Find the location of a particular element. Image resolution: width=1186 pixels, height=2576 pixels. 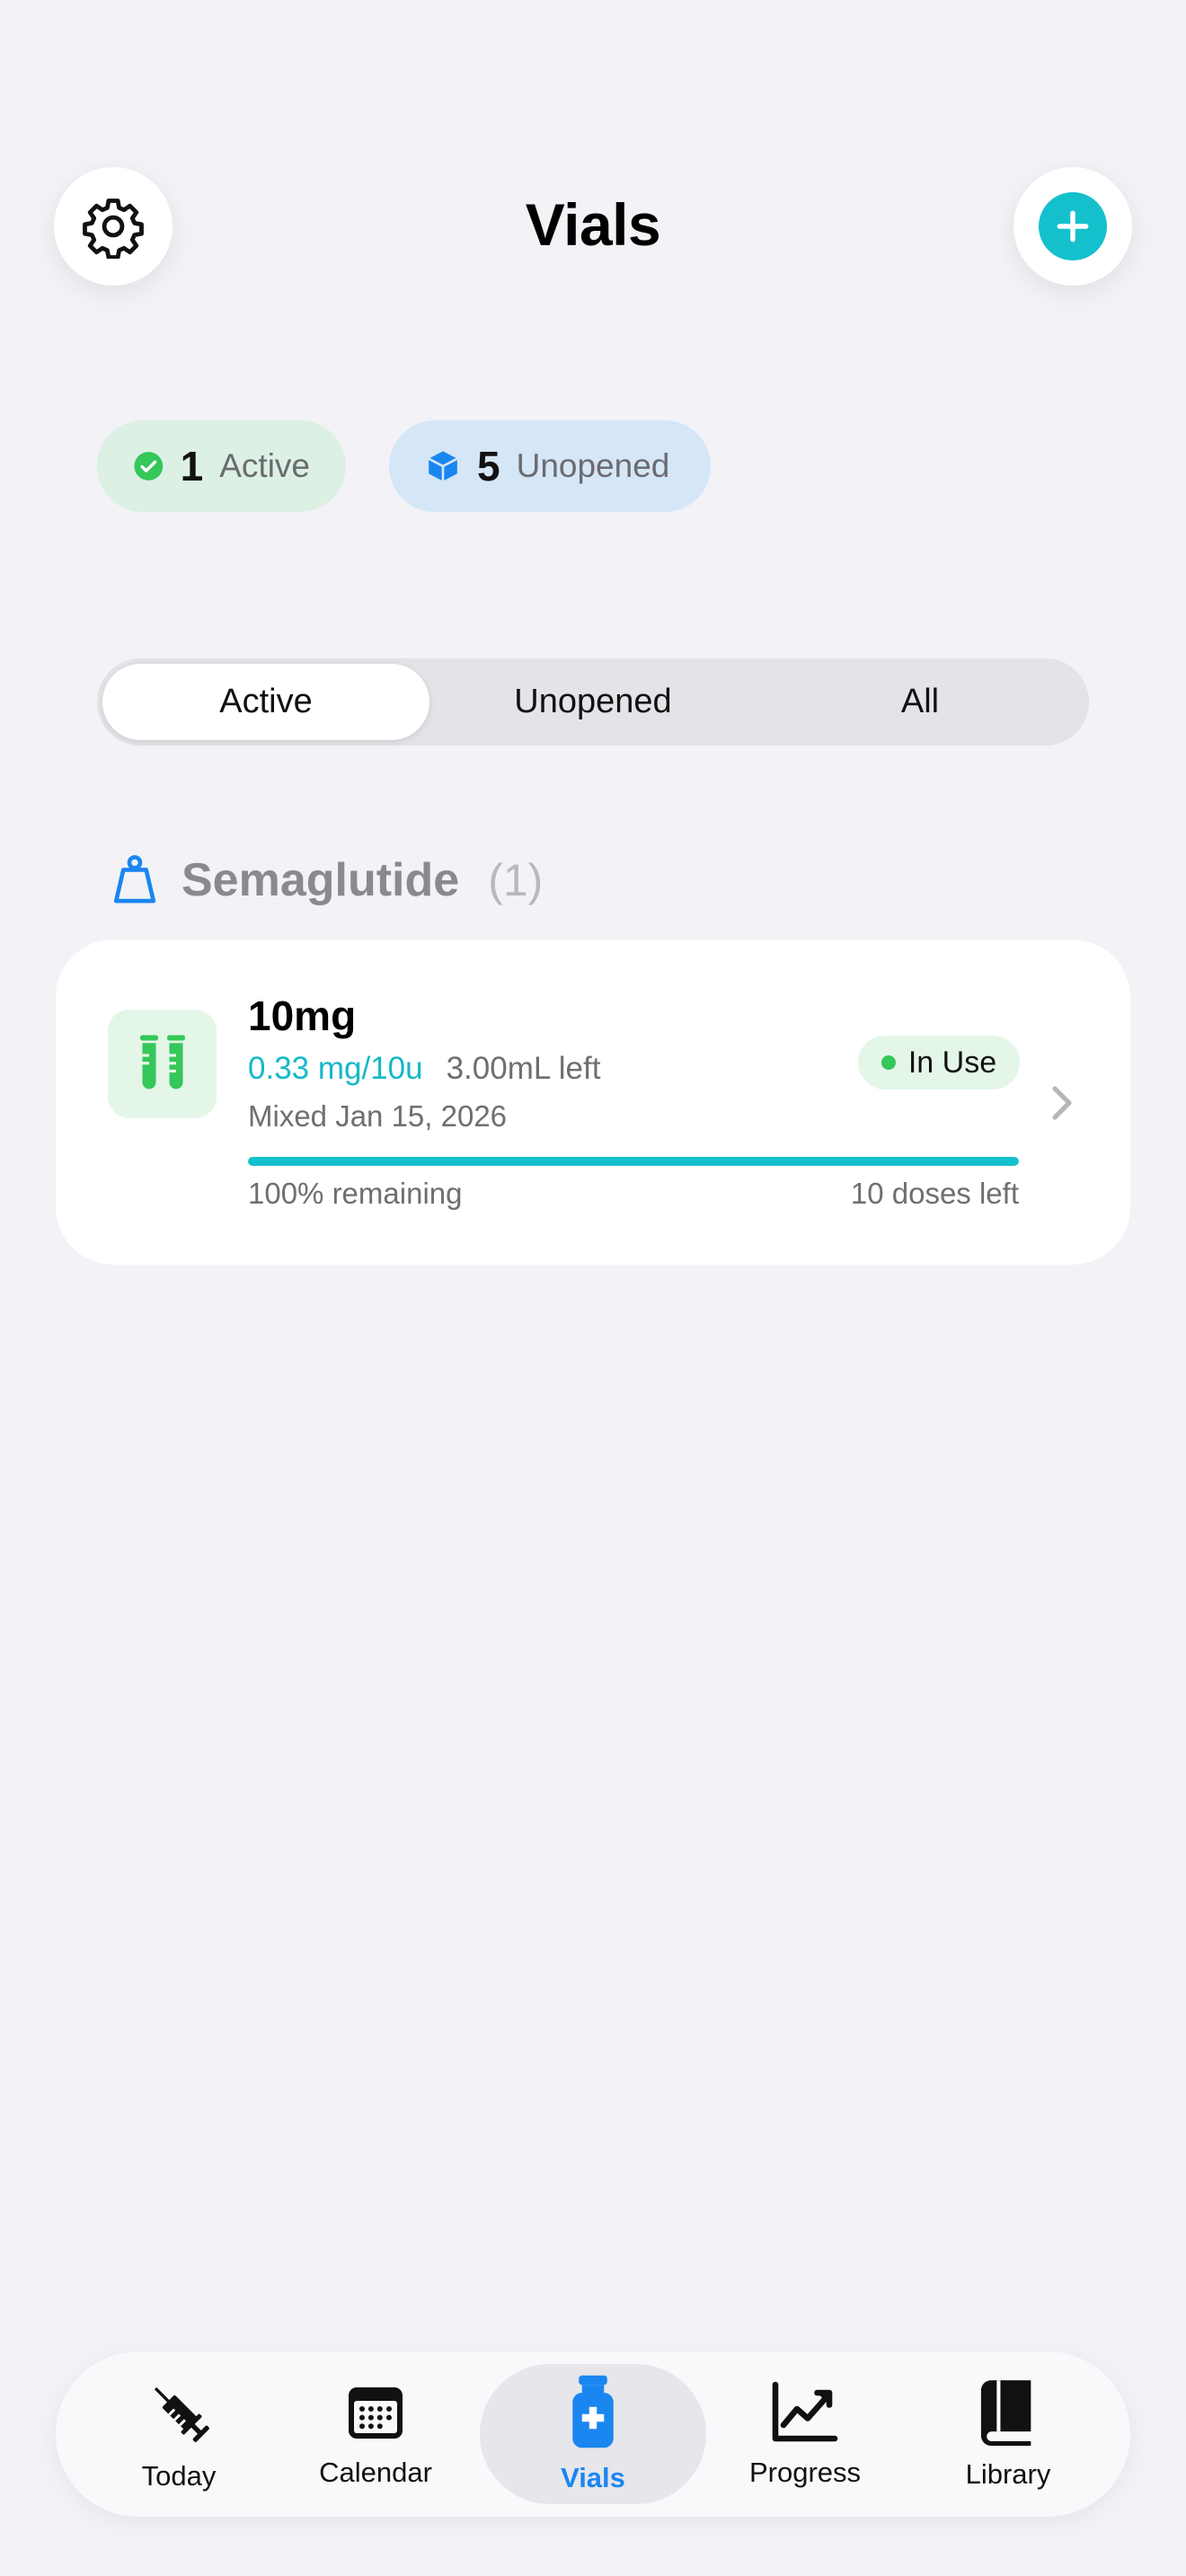

test-tubes-icon is located at coordinates (162, 1064).